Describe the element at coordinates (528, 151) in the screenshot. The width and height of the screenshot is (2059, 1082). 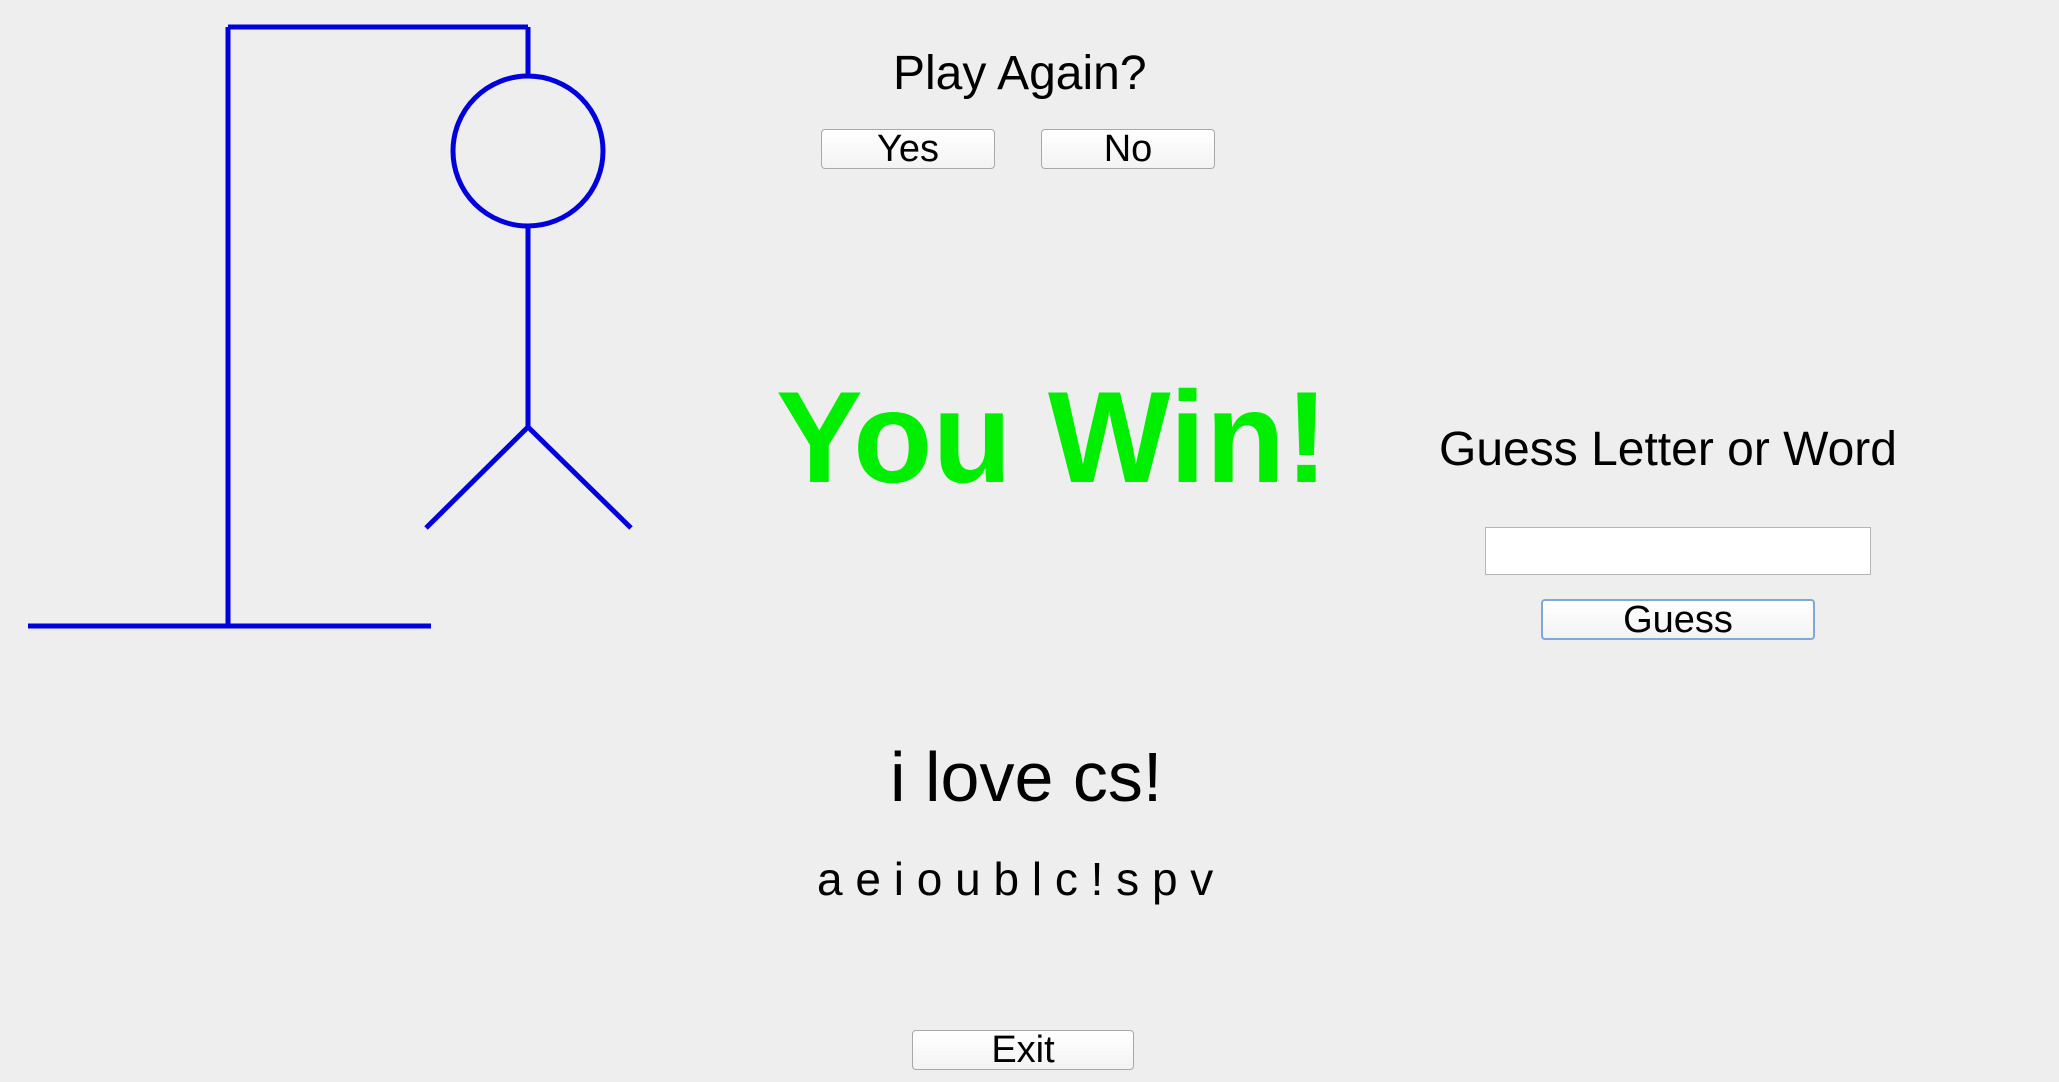
I see `hangman-head` at that location.